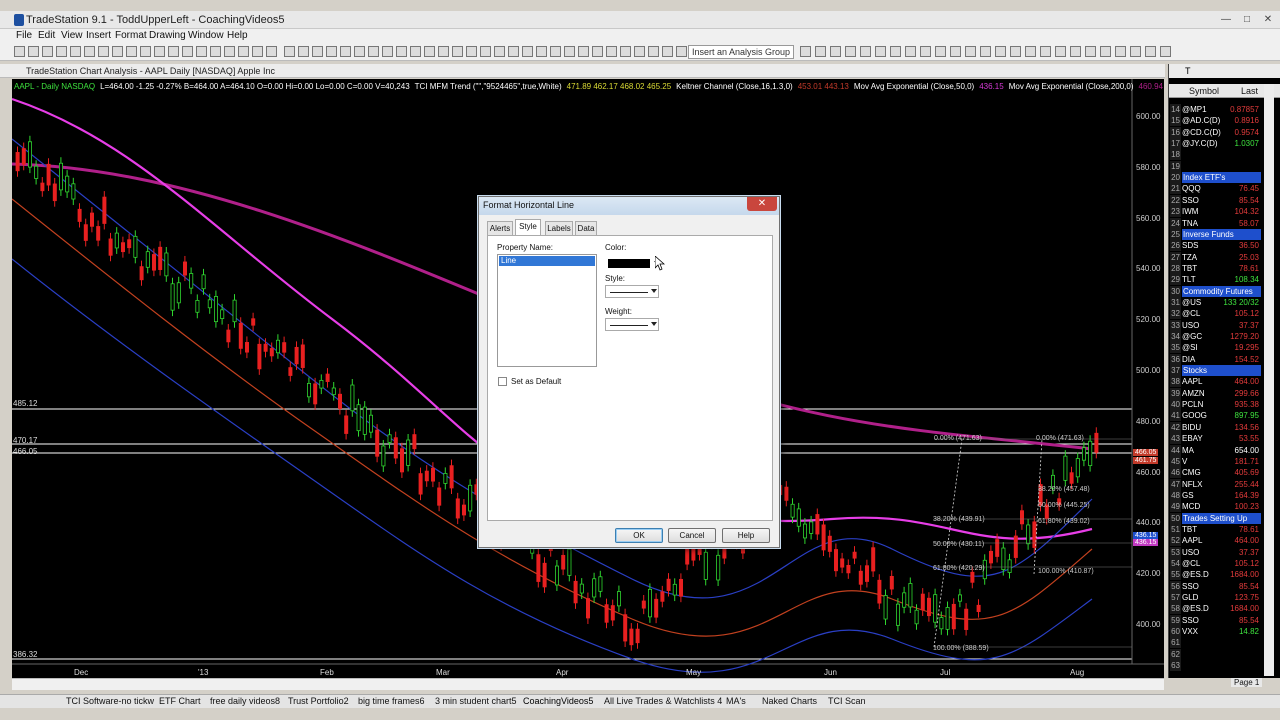 Image resolution: width=1280 pixels, height=720 pixels. What do you see at coordinates (1249, 91) in the screenshot?
I see `column-last: Last` at bounding box center [1249, 91].